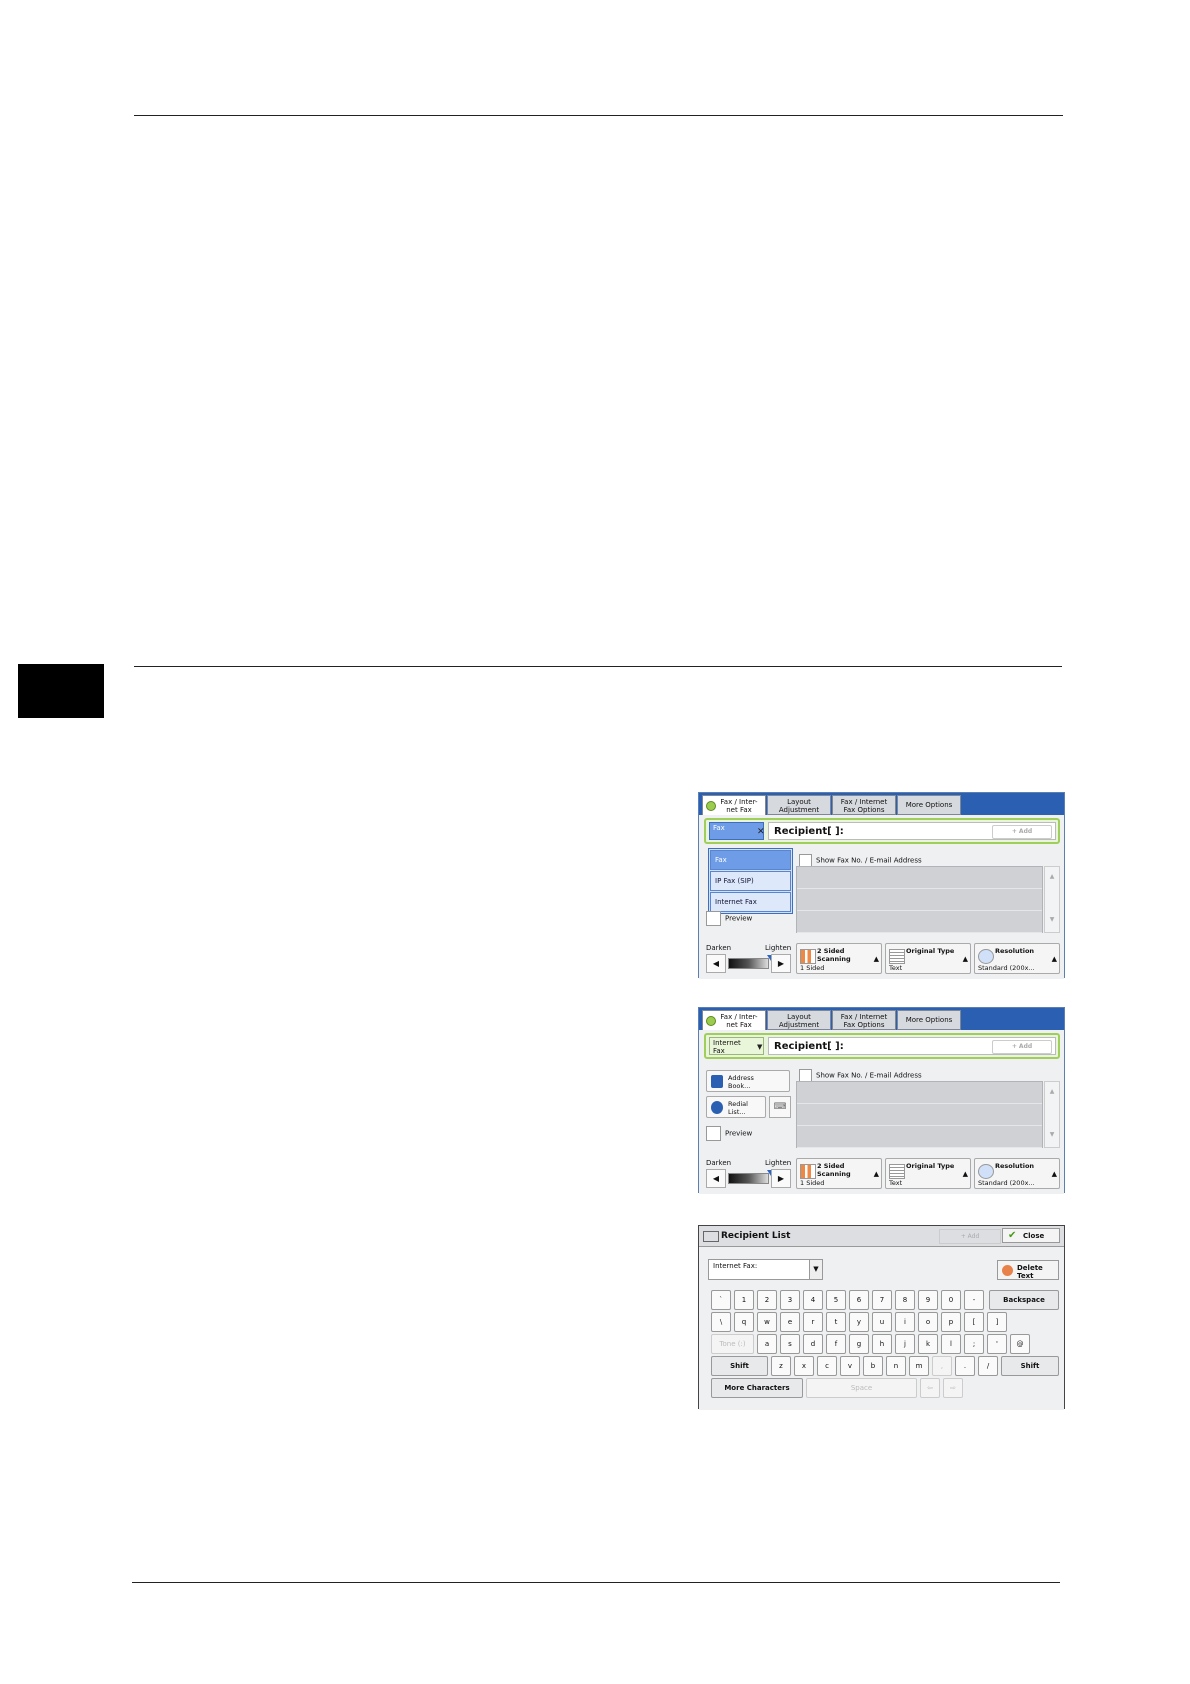 The width and height of the screenshot is (1190, 1684). Describe the element at coordinates (850, 1366) in the screenshot. I see `keyboard-key: v` at that location.